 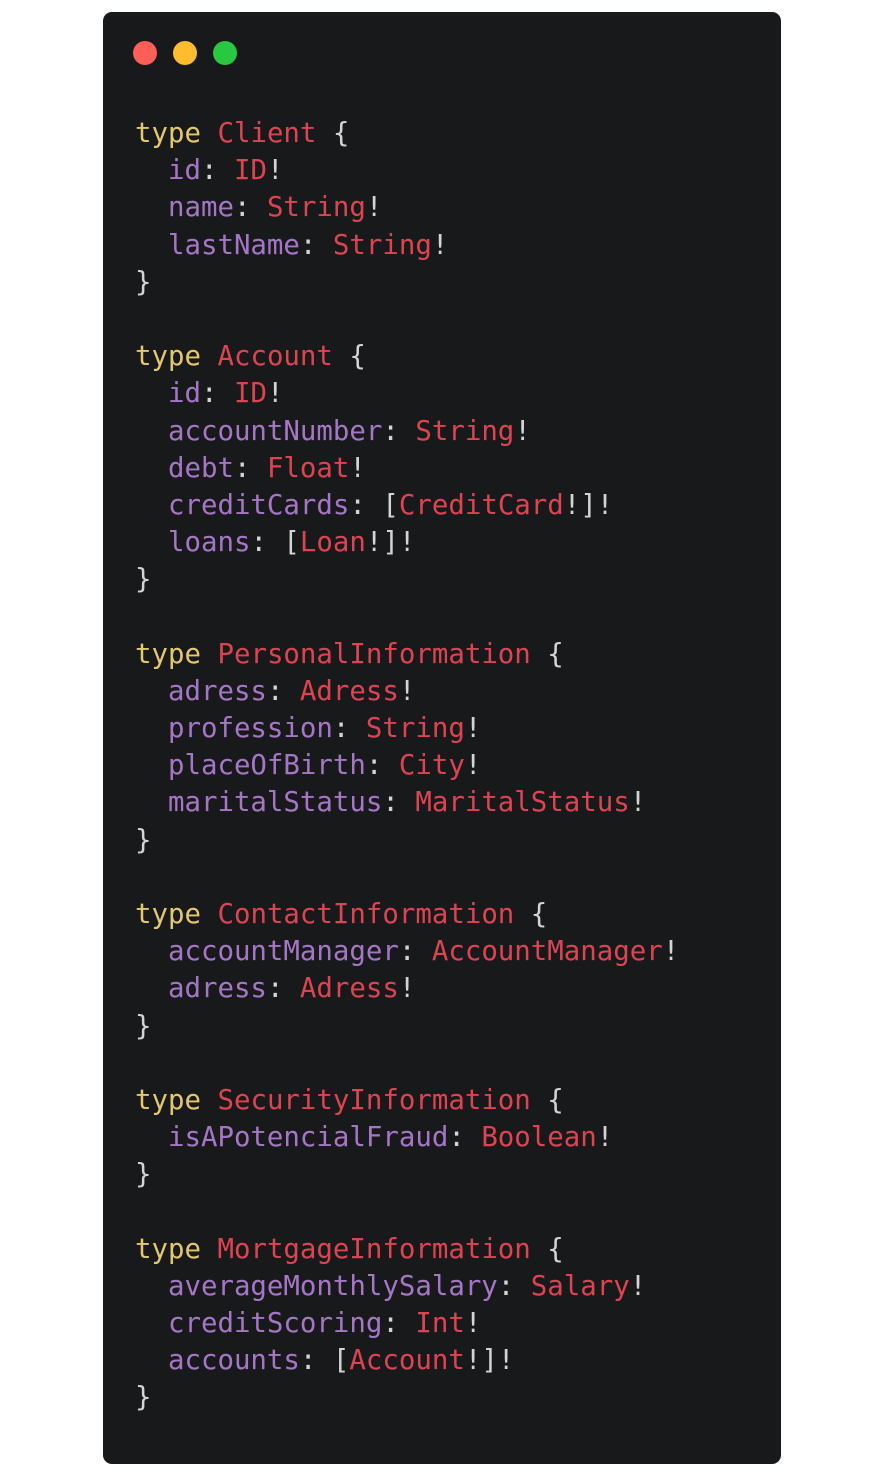 I want to click on field-name: accounts, so click(x=233, y=1361).